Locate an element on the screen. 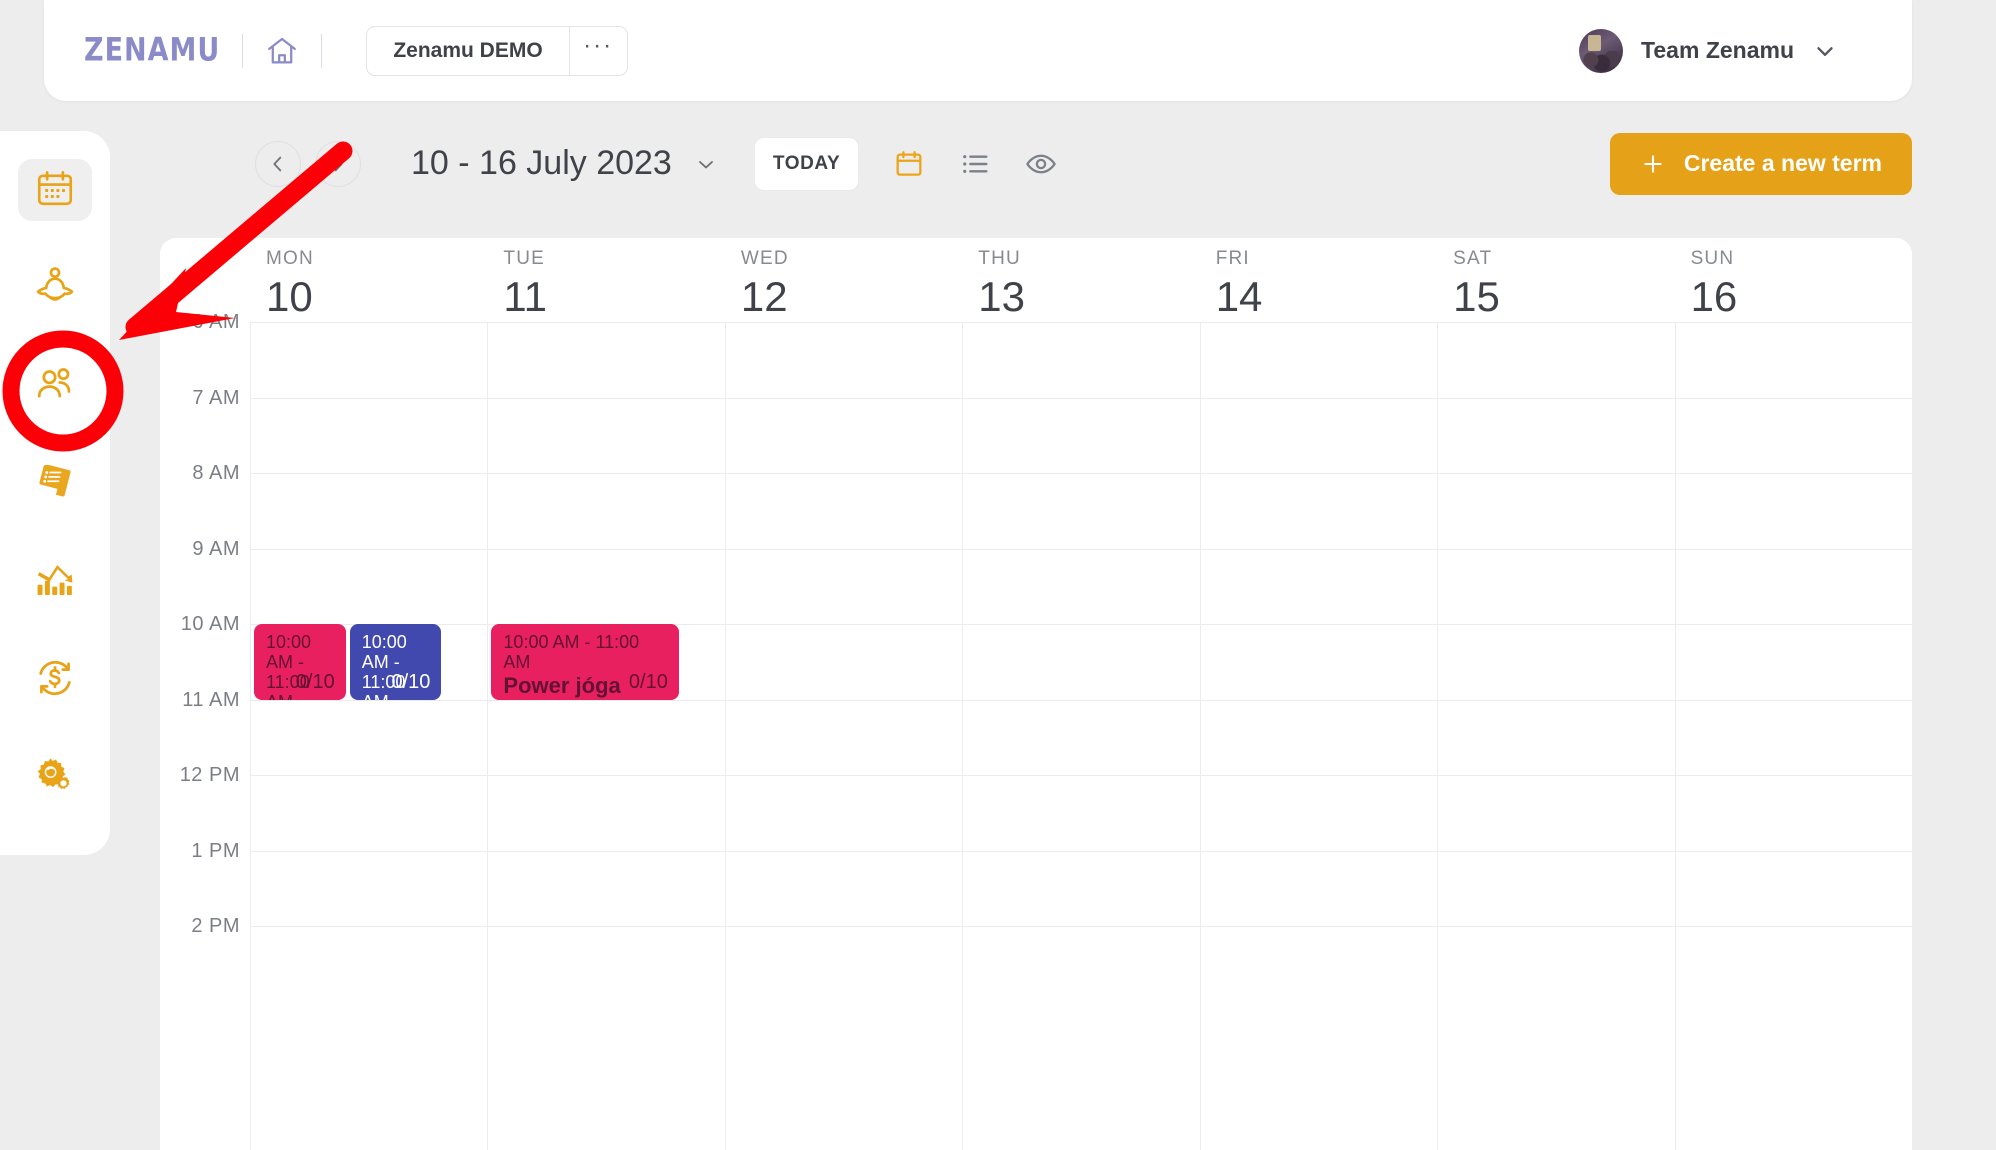 This screenshot has width=1996, height=1150. document-list-icon is located at coordinates (55, 484).